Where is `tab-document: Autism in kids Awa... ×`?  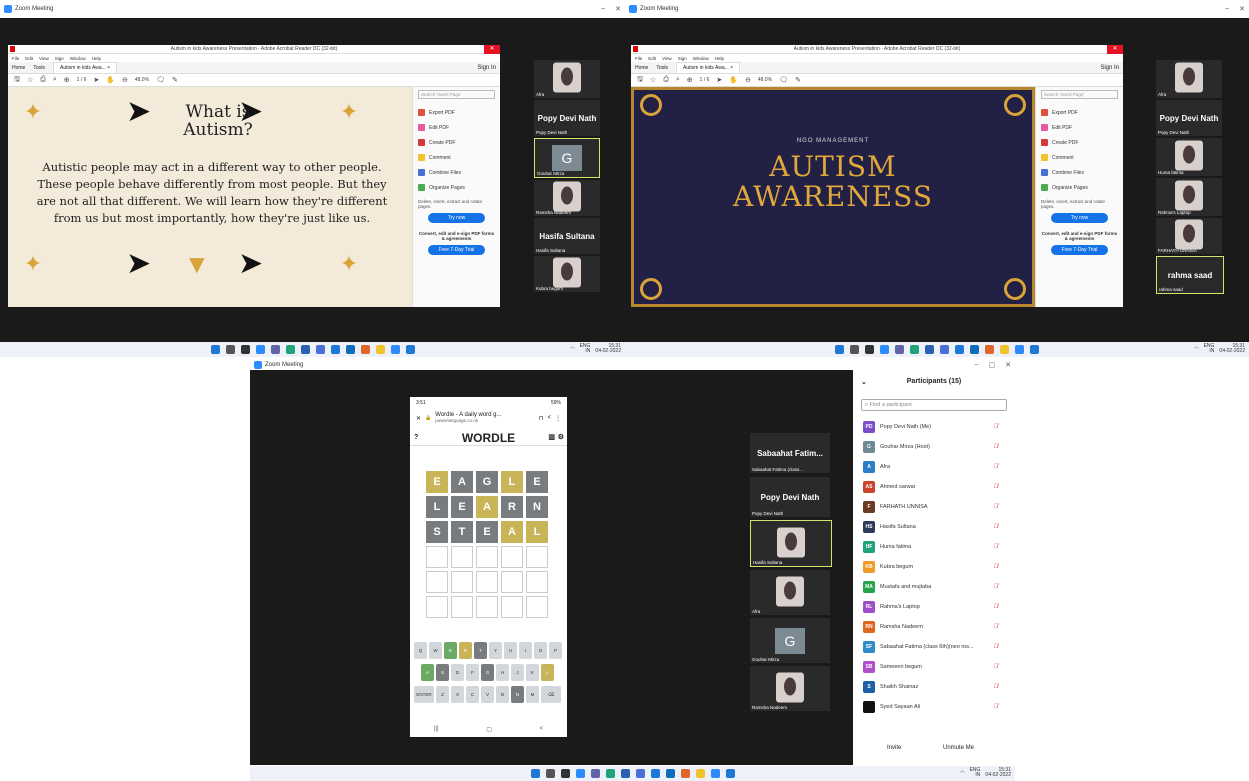
tab-document: Autism in kids Awa... × is located at coordinates (708, 67).